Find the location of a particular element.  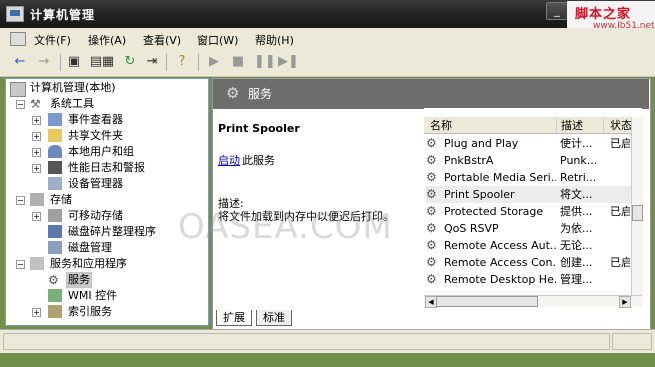

tree-removable-storage: 可移动存储 is located at coordinates (95, 216).